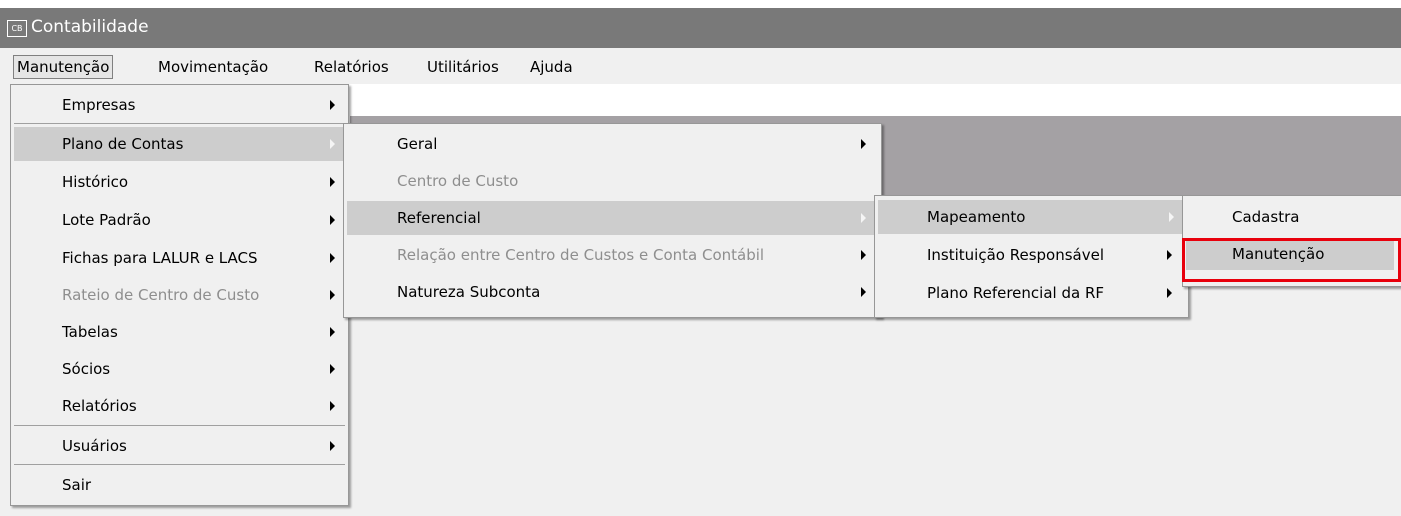 The height and width of the screenshot is (516, 1401). What do you see at coordinates (463, 67) in the screenshot?
I see `menu-utilitarios: Utilitários` at bounding box center [463, 67].